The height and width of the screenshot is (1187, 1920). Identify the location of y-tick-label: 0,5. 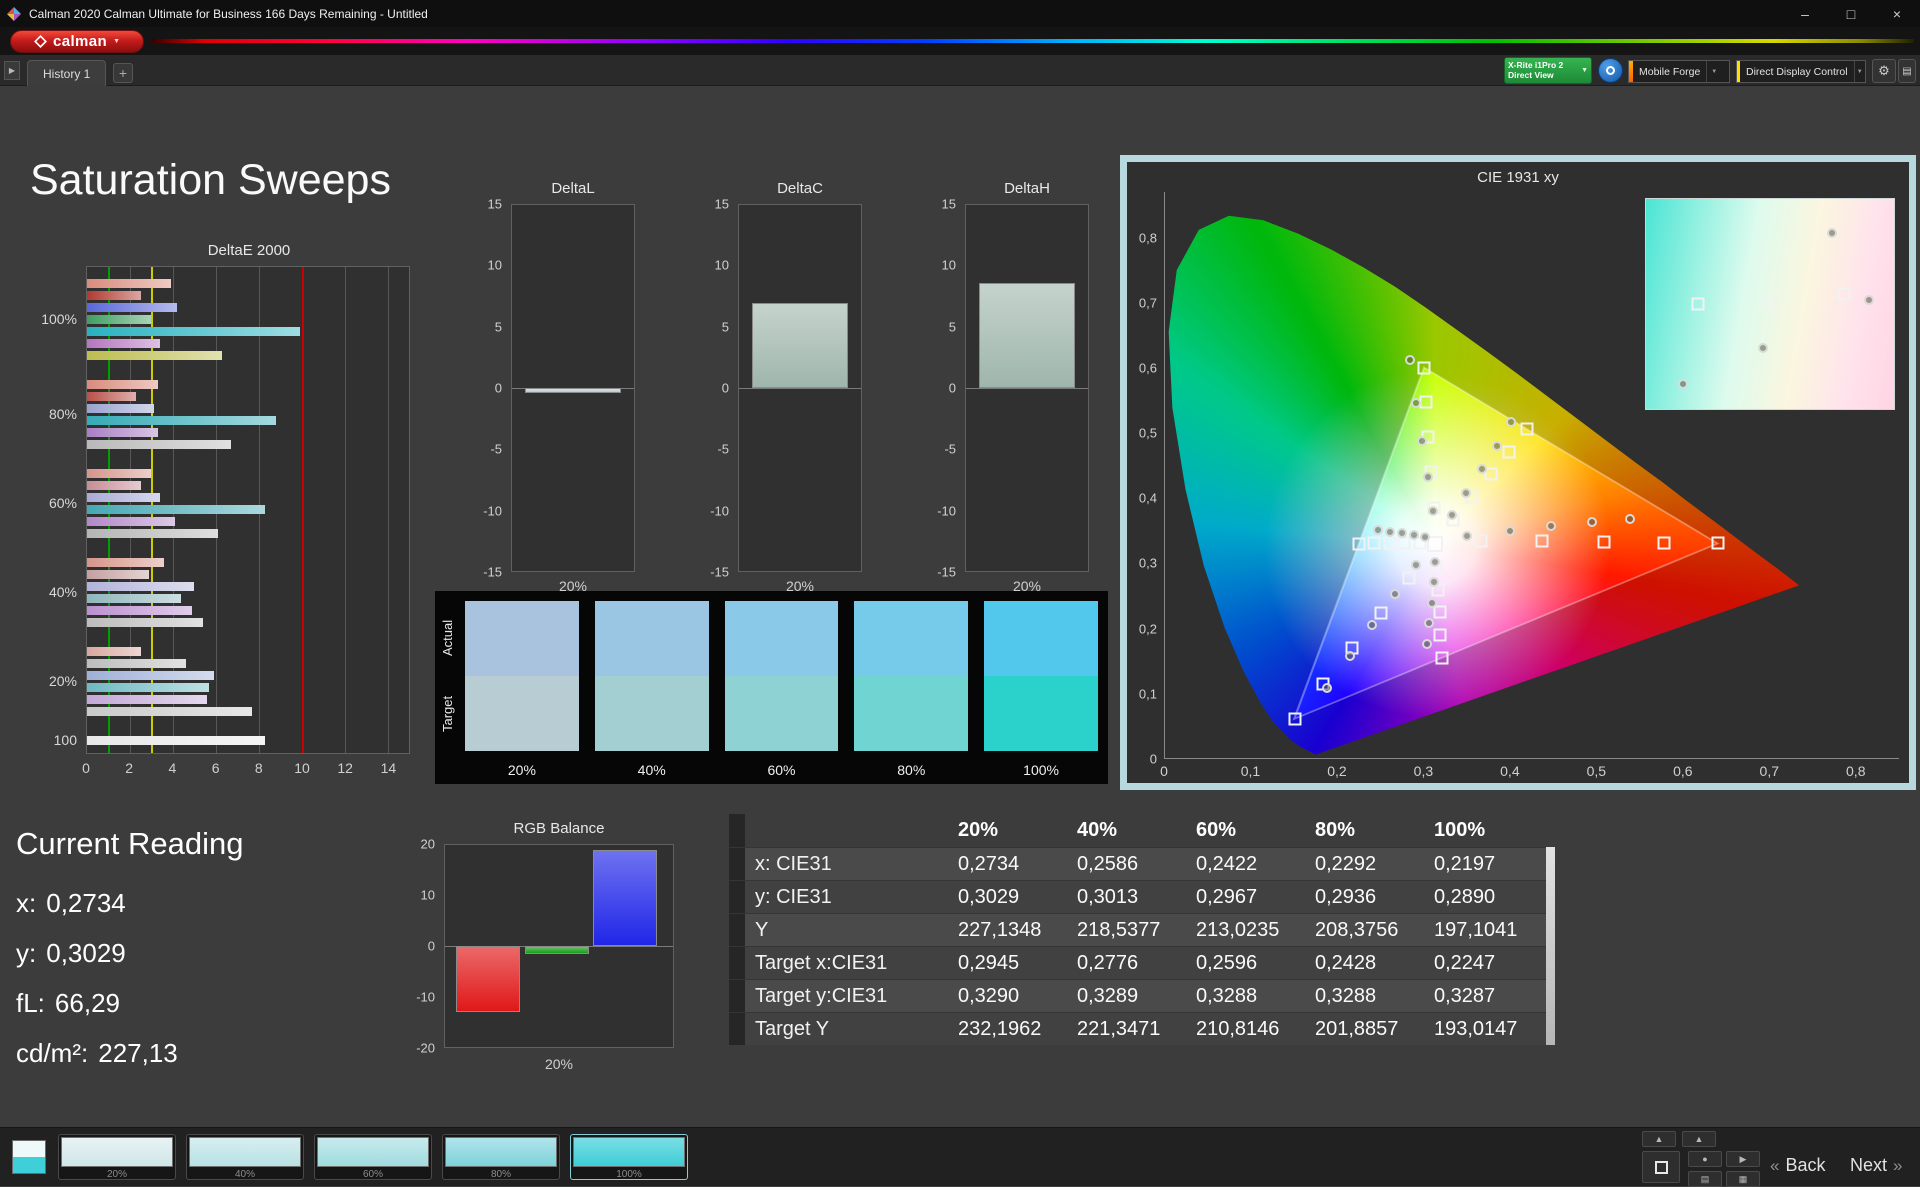
(1147, 433).